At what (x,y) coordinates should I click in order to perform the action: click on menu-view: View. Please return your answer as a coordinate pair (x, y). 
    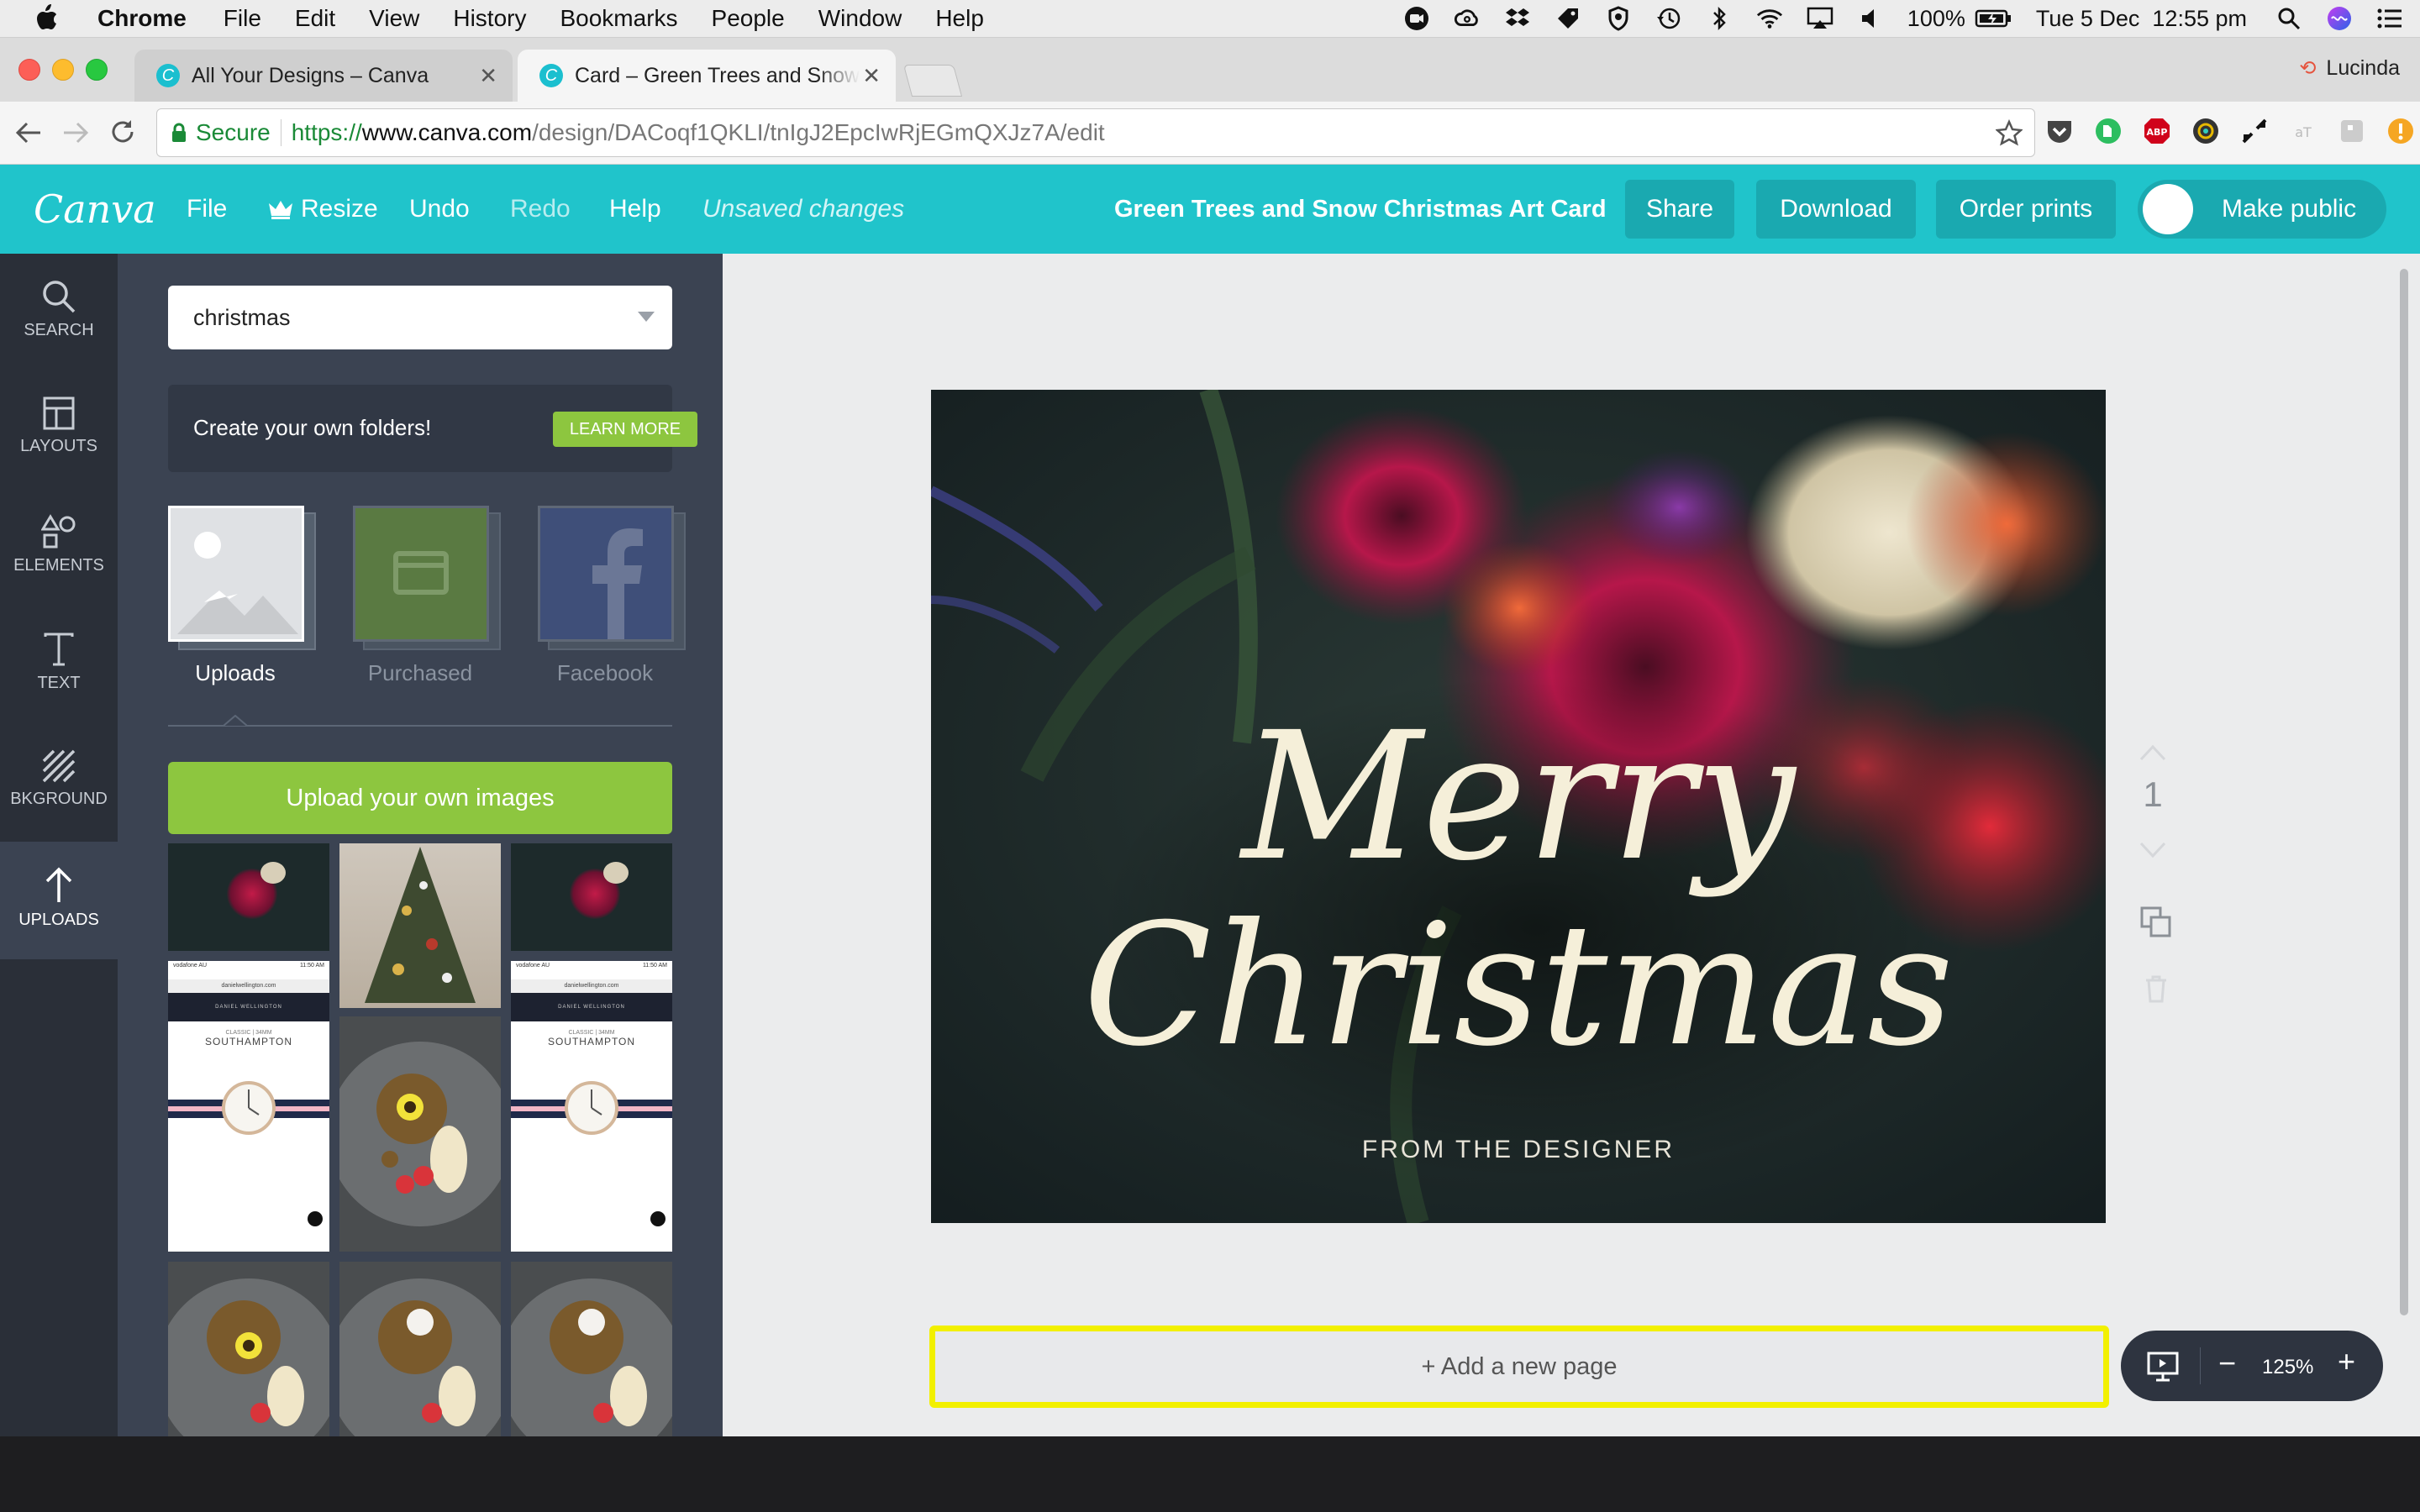
    Looking at the image, I should click on (394, 18).